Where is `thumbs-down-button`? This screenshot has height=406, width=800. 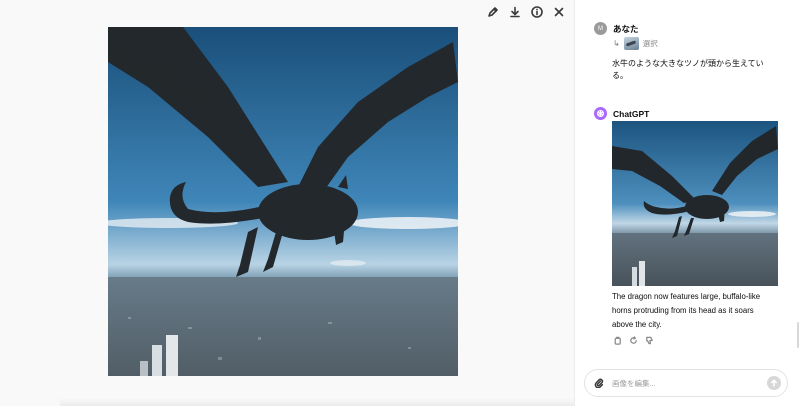 thumbs-down-button is located at coordinates (649, 340).